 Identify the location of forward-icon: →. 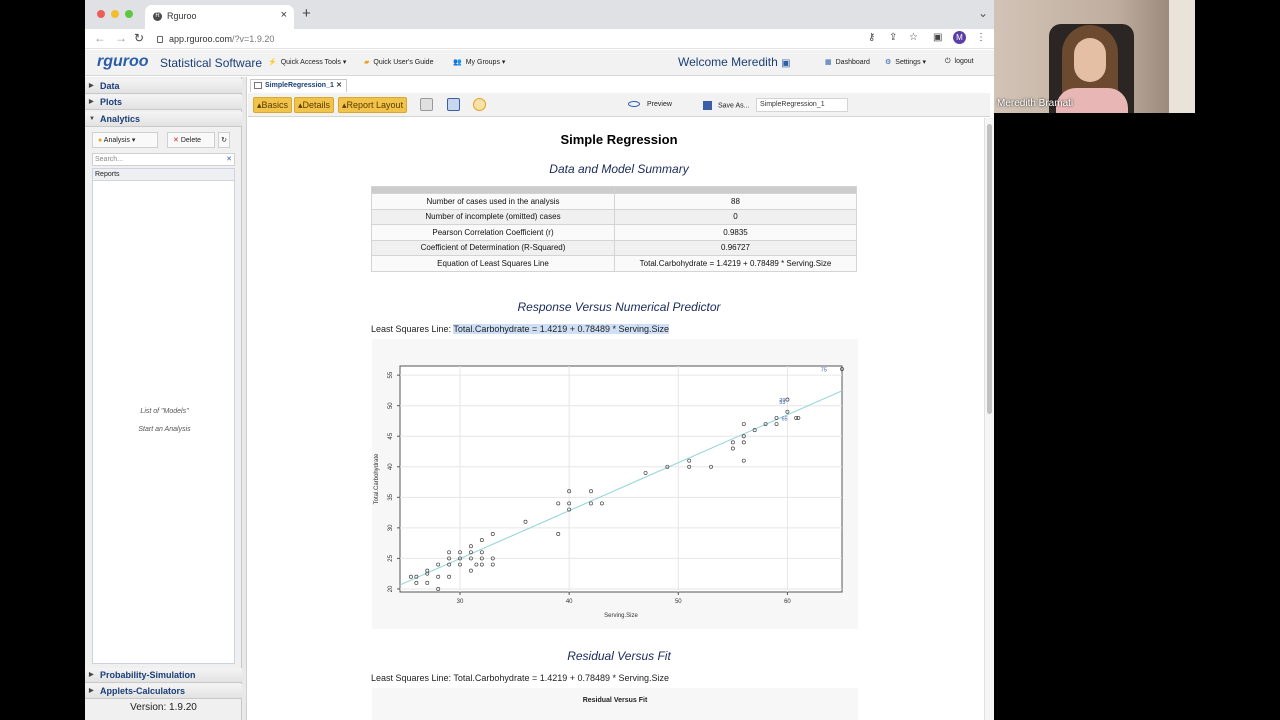
(121, 38).